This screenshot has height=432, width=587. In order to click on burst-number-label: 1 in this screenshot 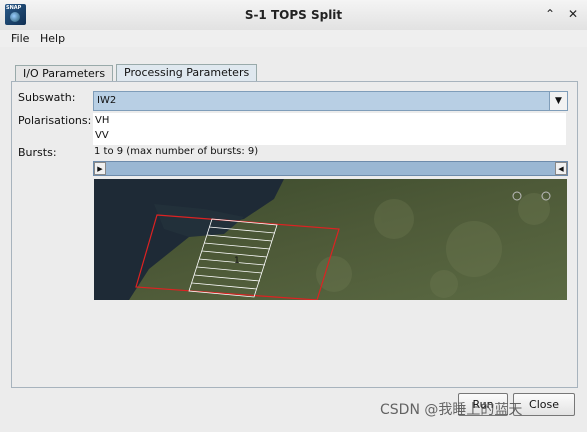, I will do `click(237, 261)`.